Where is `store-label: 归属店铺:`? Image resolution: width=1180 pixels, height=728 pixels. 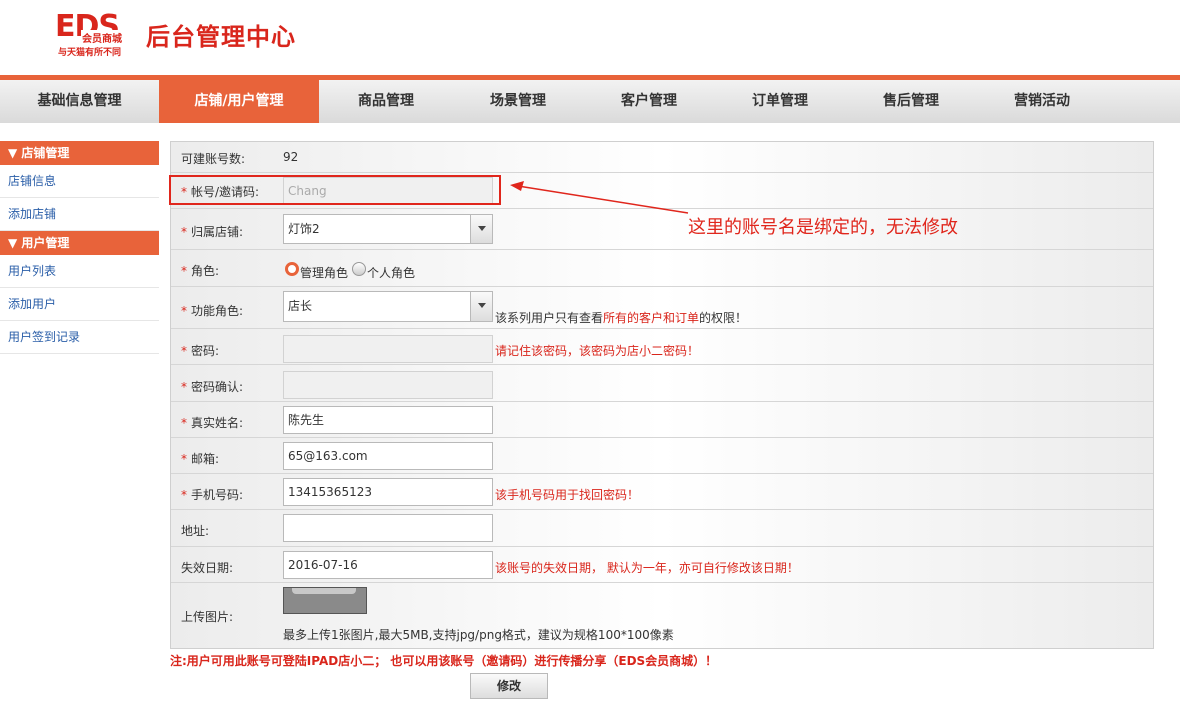
store-label: 归属店铺: is located at coordinates (217, 232).